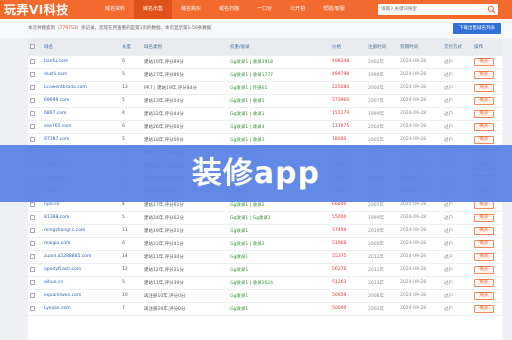 The image size is (512, 340). Describe the element at coordinates (348, 75) in the screenshot. I see `price-cell: 499798` at that location.